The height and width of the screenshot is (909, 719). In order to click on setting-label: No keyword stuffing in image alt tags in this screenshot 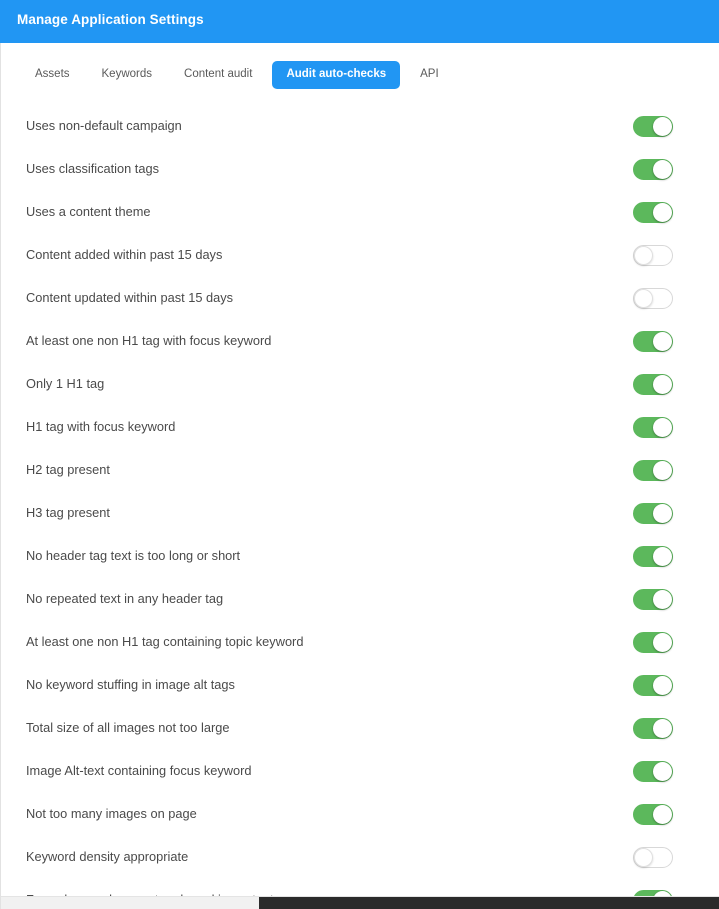, I will do `click(130, 685)`.